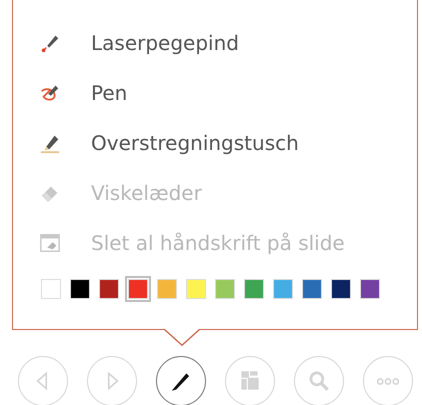 Image resolution: width=422 pixels, height=405 pixels. What do you see at coordinates (228, 143) in the screenshot?
I see `menu-item: Overstregningstusch` at bounding box center [228, 143].